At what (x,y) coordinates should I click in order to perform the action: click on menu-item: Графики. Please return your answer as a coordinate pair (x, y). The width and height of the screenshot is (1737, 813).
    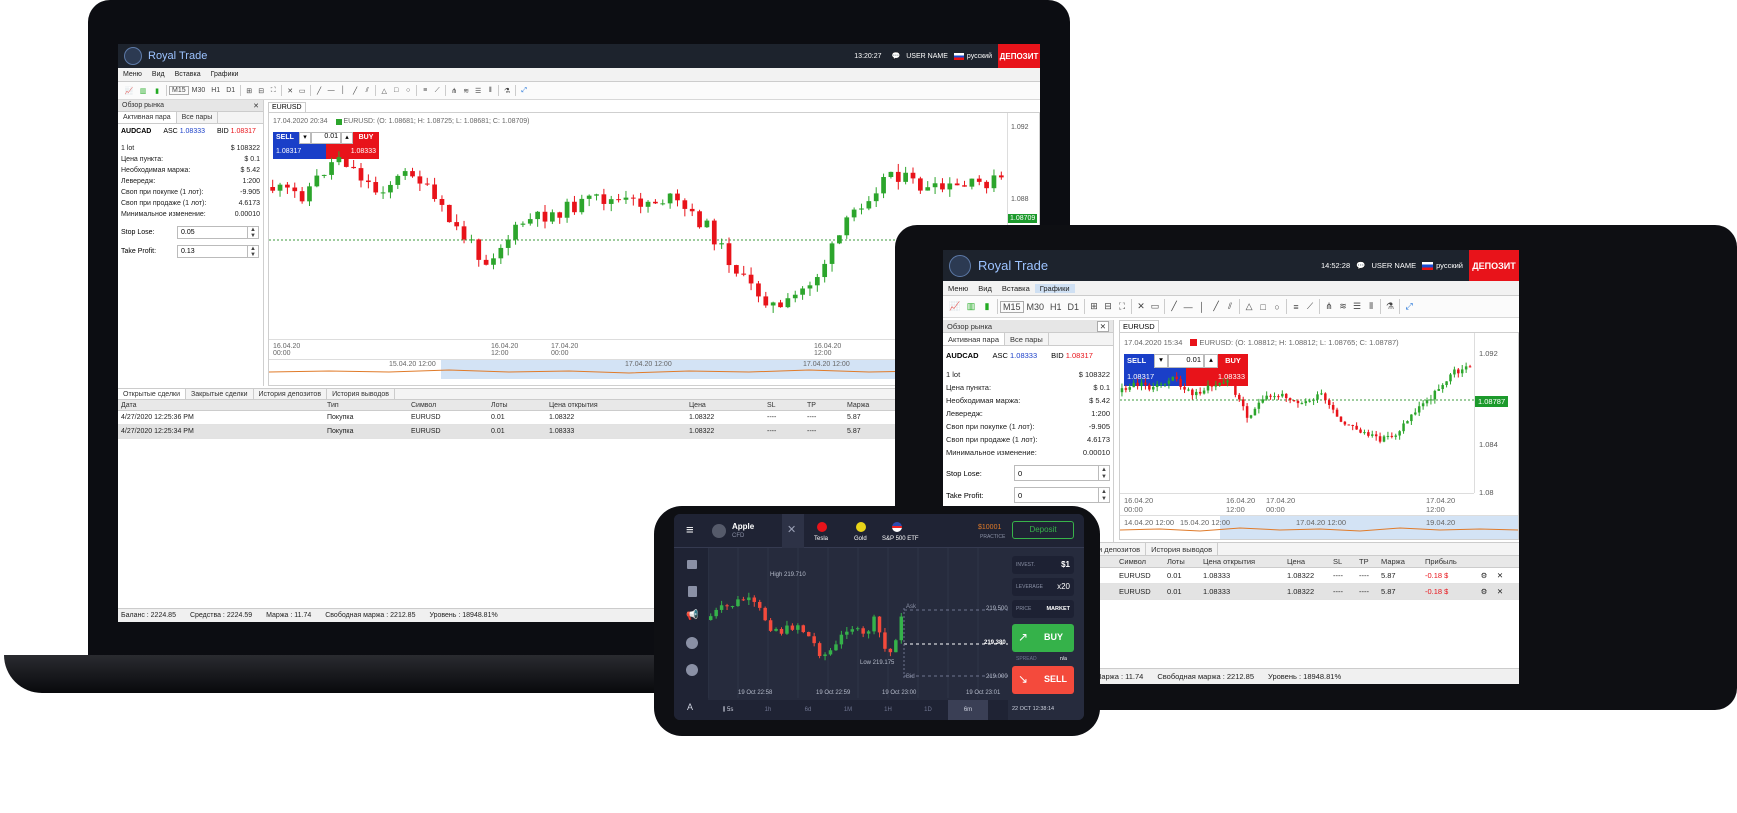
    Looking at the image, I should click on (1054, 288).